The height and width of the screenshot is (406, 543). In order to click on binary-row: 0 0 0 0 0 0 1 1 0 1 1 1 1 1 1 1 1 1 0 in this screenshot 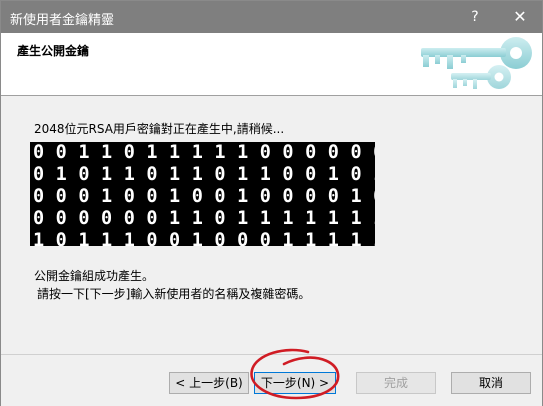, I will do `click(204, 218)`.